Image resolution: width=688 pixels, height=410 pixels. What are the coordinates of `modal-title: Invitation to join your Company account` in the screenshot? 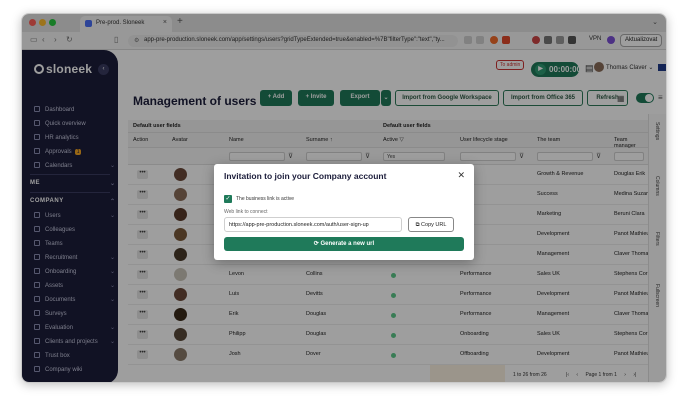 It's located at (305, 176).